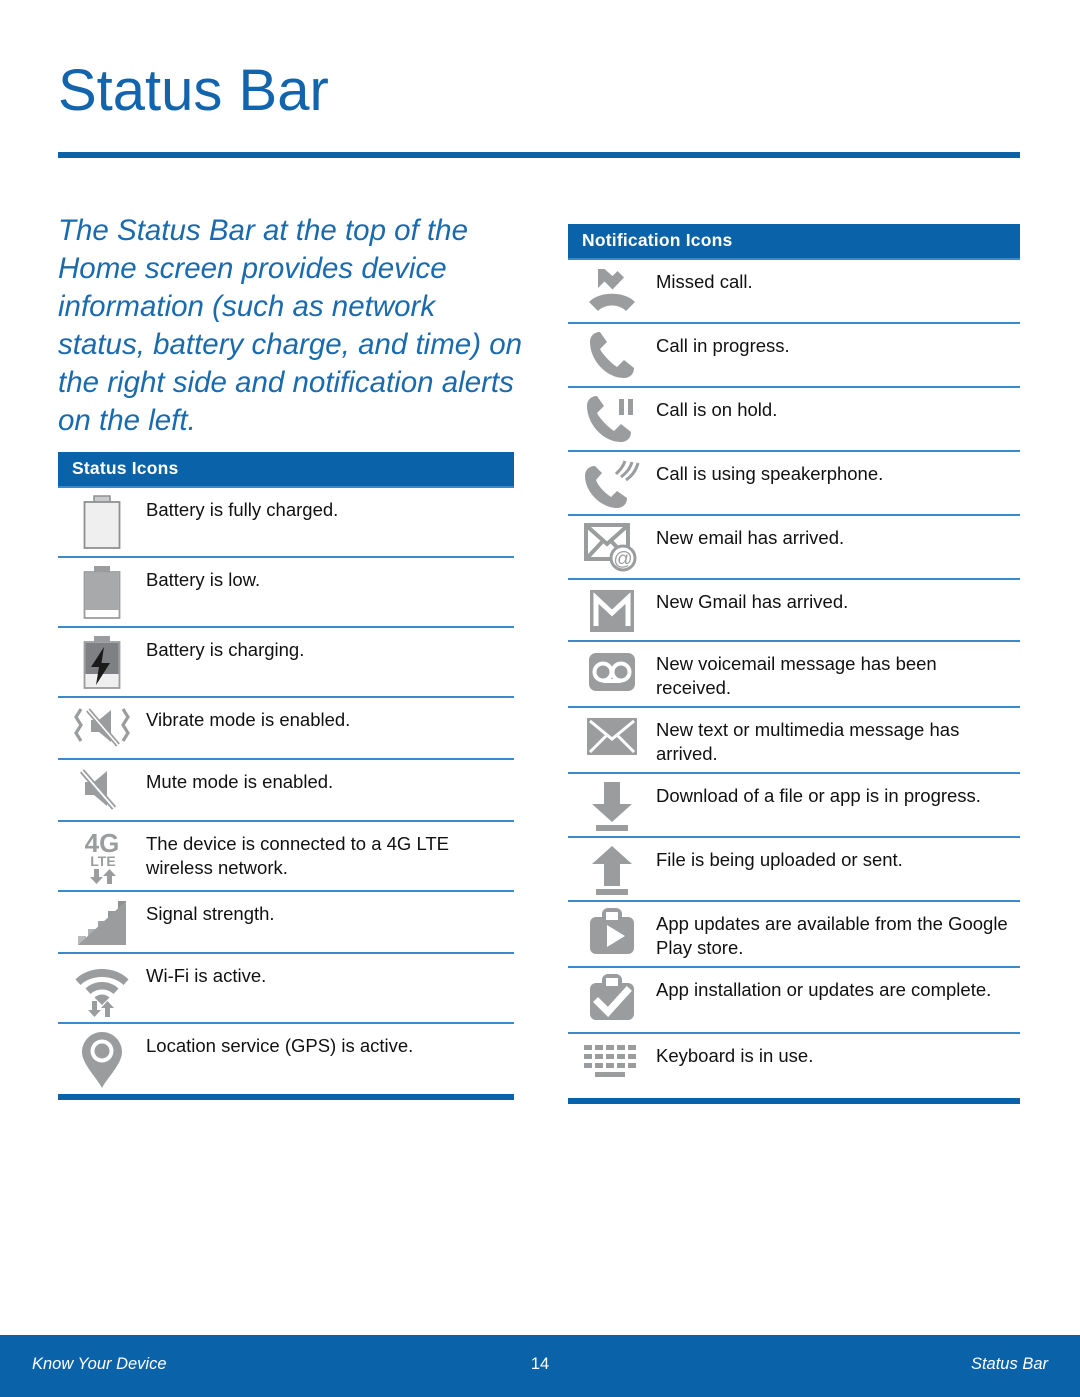  Describe the element at coordinates (242, 509) in the screenshot. I see `row-text: Battery is fully charged.` at that location.